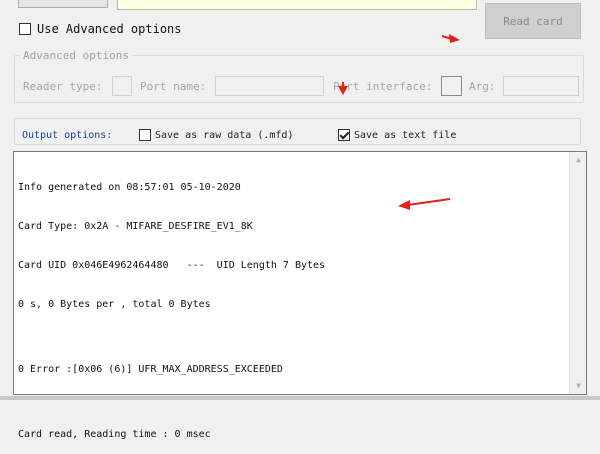 The width and height of the screenshot is (600, 454). What do you see at coordinates (114, 434) in the screenshot?
I see `output-line: Card read, Reading time : 0 msec` at bounding box center [114, 434].